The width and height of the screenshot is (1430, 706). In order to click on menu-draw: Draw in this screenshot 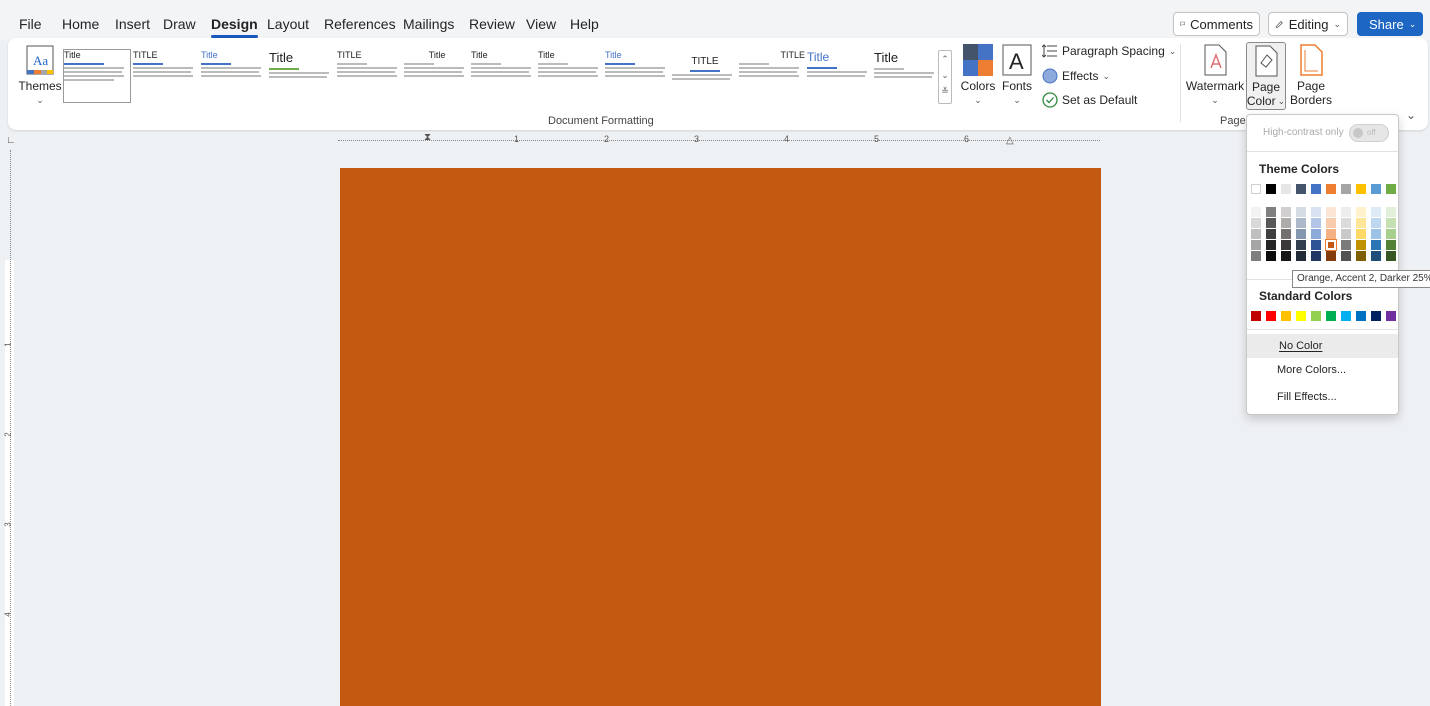, I will do `click(179, 24)`.